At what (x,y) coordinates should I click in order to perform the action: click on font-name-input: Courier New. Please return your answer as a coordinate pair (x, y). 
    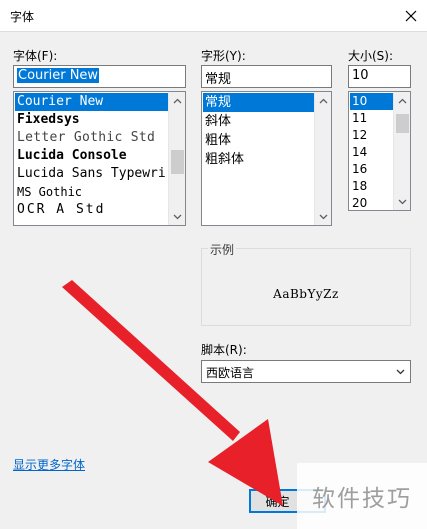
    Looking at the image, I should click on (99, 76).